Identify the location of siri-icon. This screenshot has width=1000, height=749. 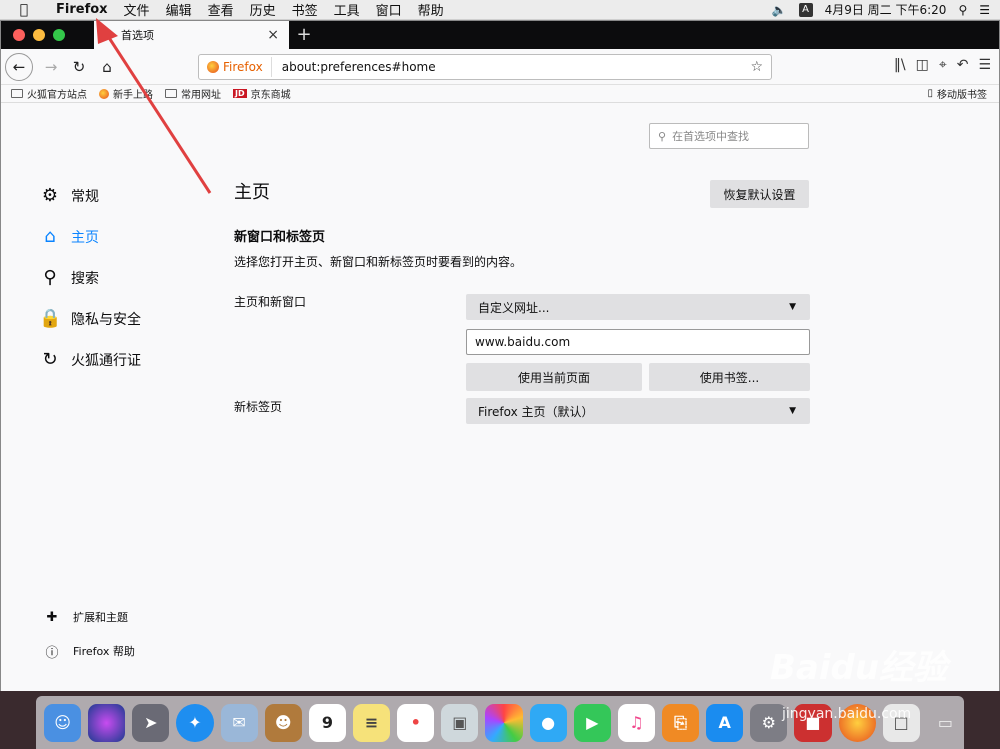
(107, 722).